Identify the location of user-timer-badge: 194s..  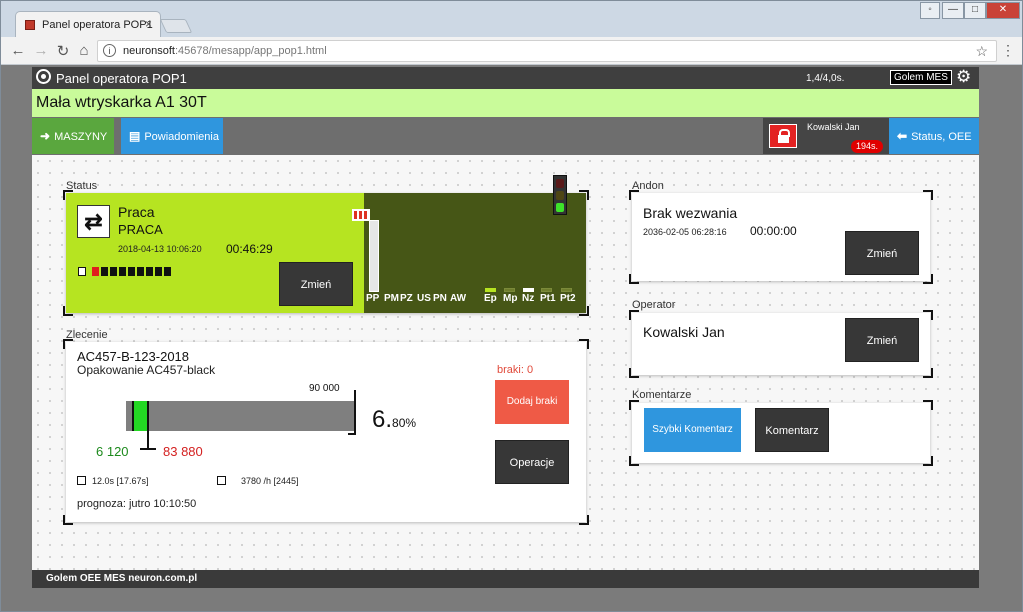
(867, 146).